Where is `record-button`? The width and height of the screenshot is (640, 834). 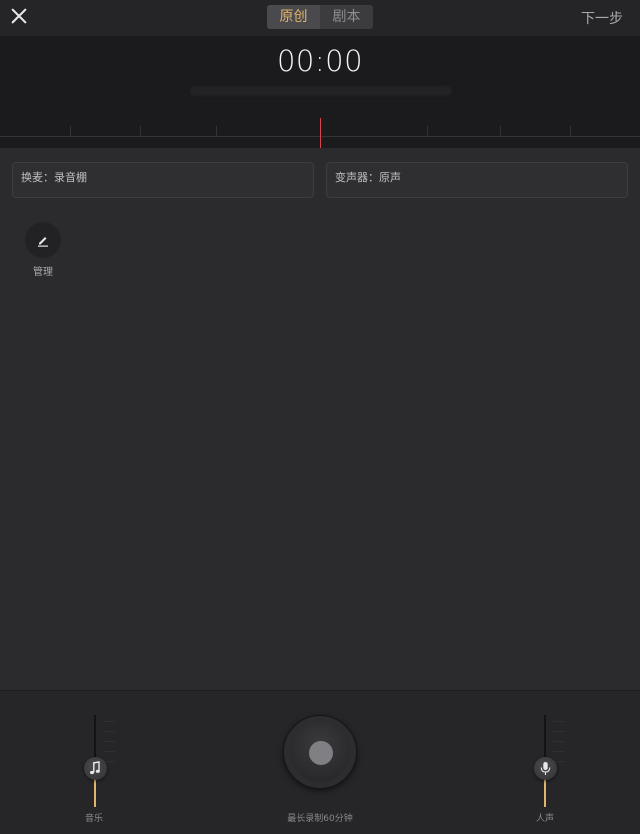
record-button is located at coordinates (320, 752).